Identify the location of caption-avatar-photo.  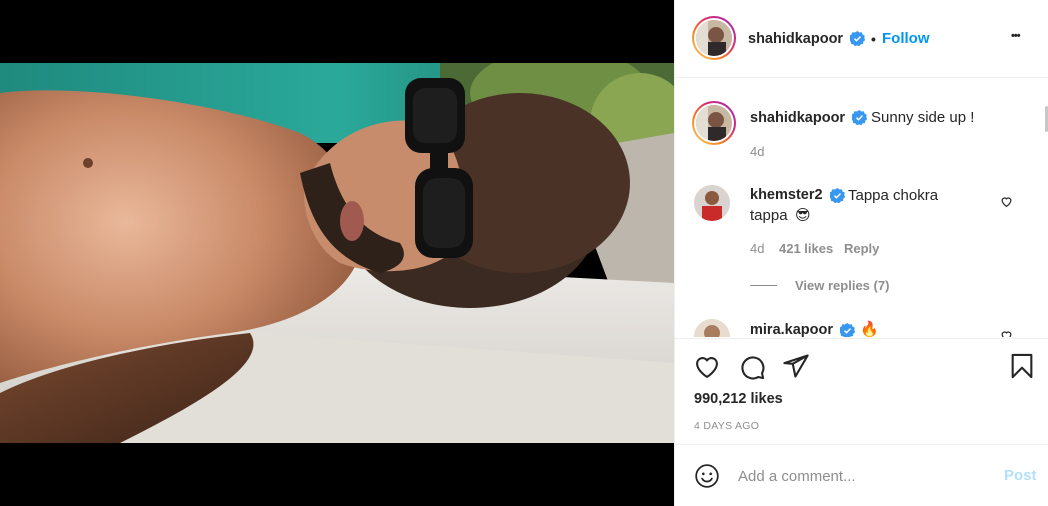
(714, 123).